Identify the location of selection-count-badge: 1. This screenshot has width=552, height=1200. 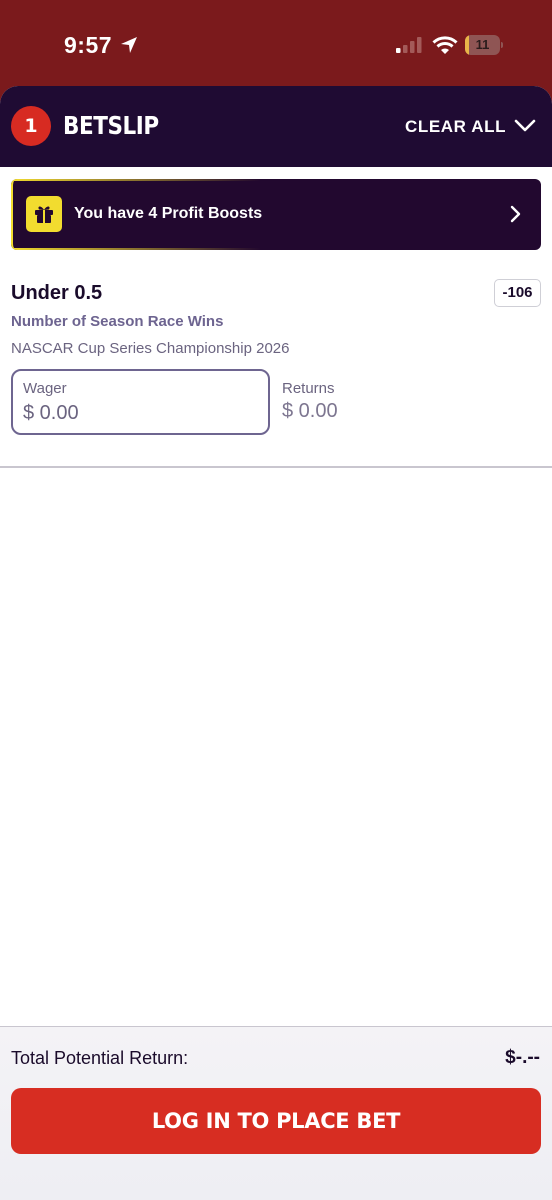
(31, 126).